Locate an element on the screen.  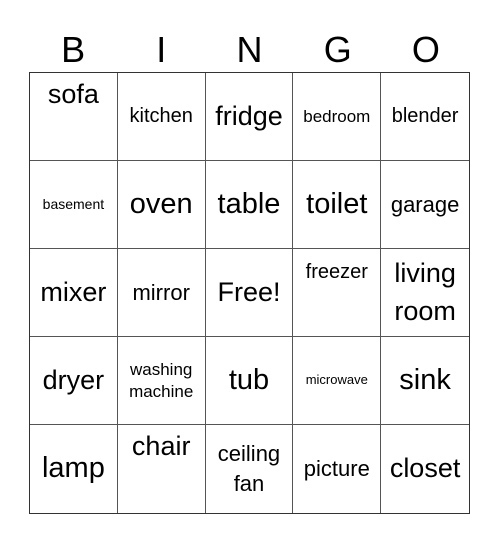
bingo-cell: bedroom is located at coordinates (337, 117).